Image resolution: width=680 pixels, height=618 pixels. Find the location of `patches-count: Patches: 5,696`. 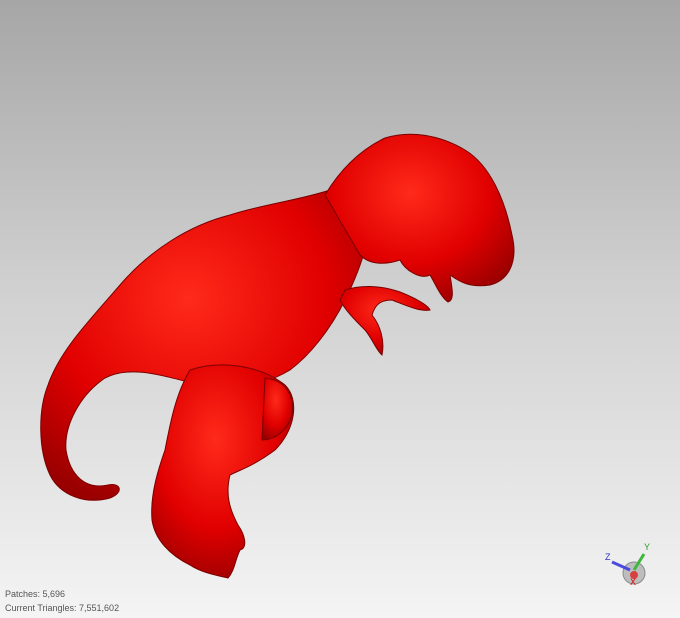

patches-count: Patches: 5,696 is located at coordinates (35, 594).